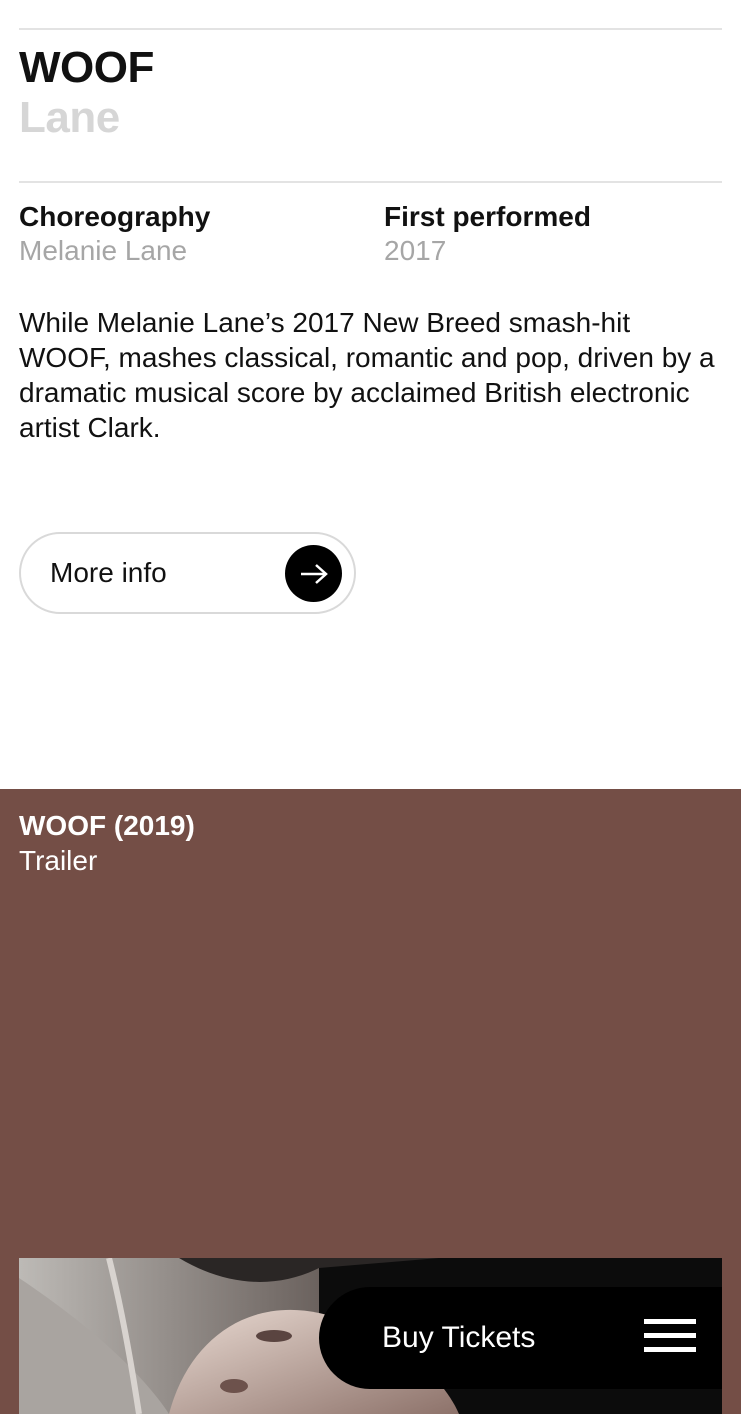  Describe the element at coordinates (187, 573) in the screenshot. I see `more-info-button: More info` at that location.